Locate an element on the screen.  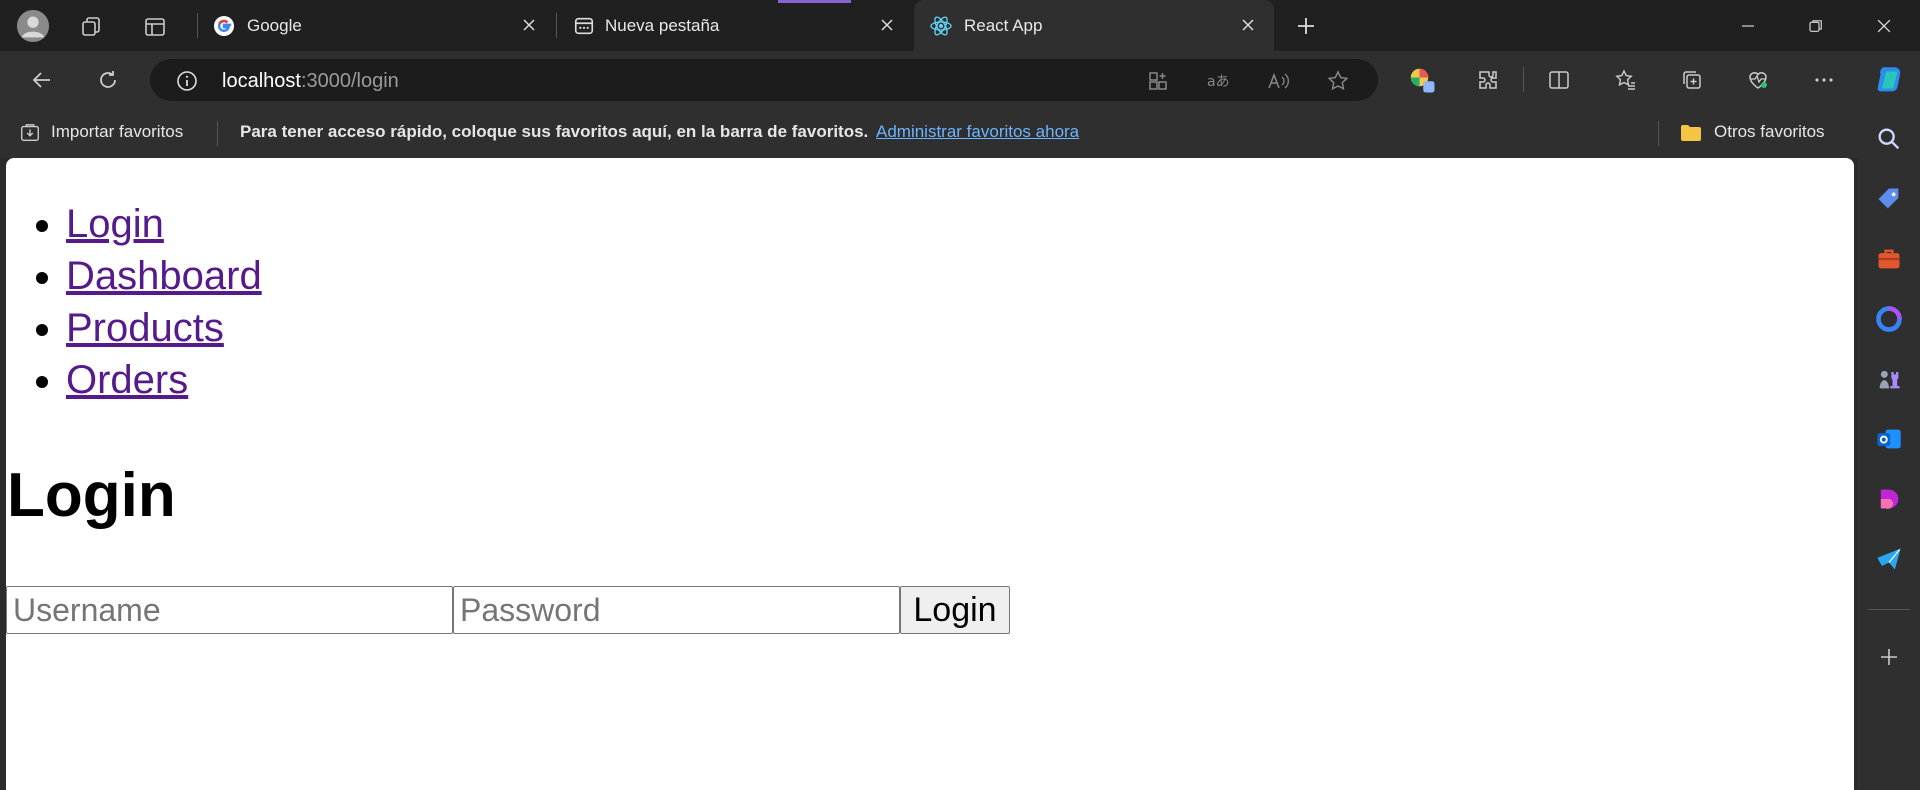
username-input is located at coordinates (229, 610).